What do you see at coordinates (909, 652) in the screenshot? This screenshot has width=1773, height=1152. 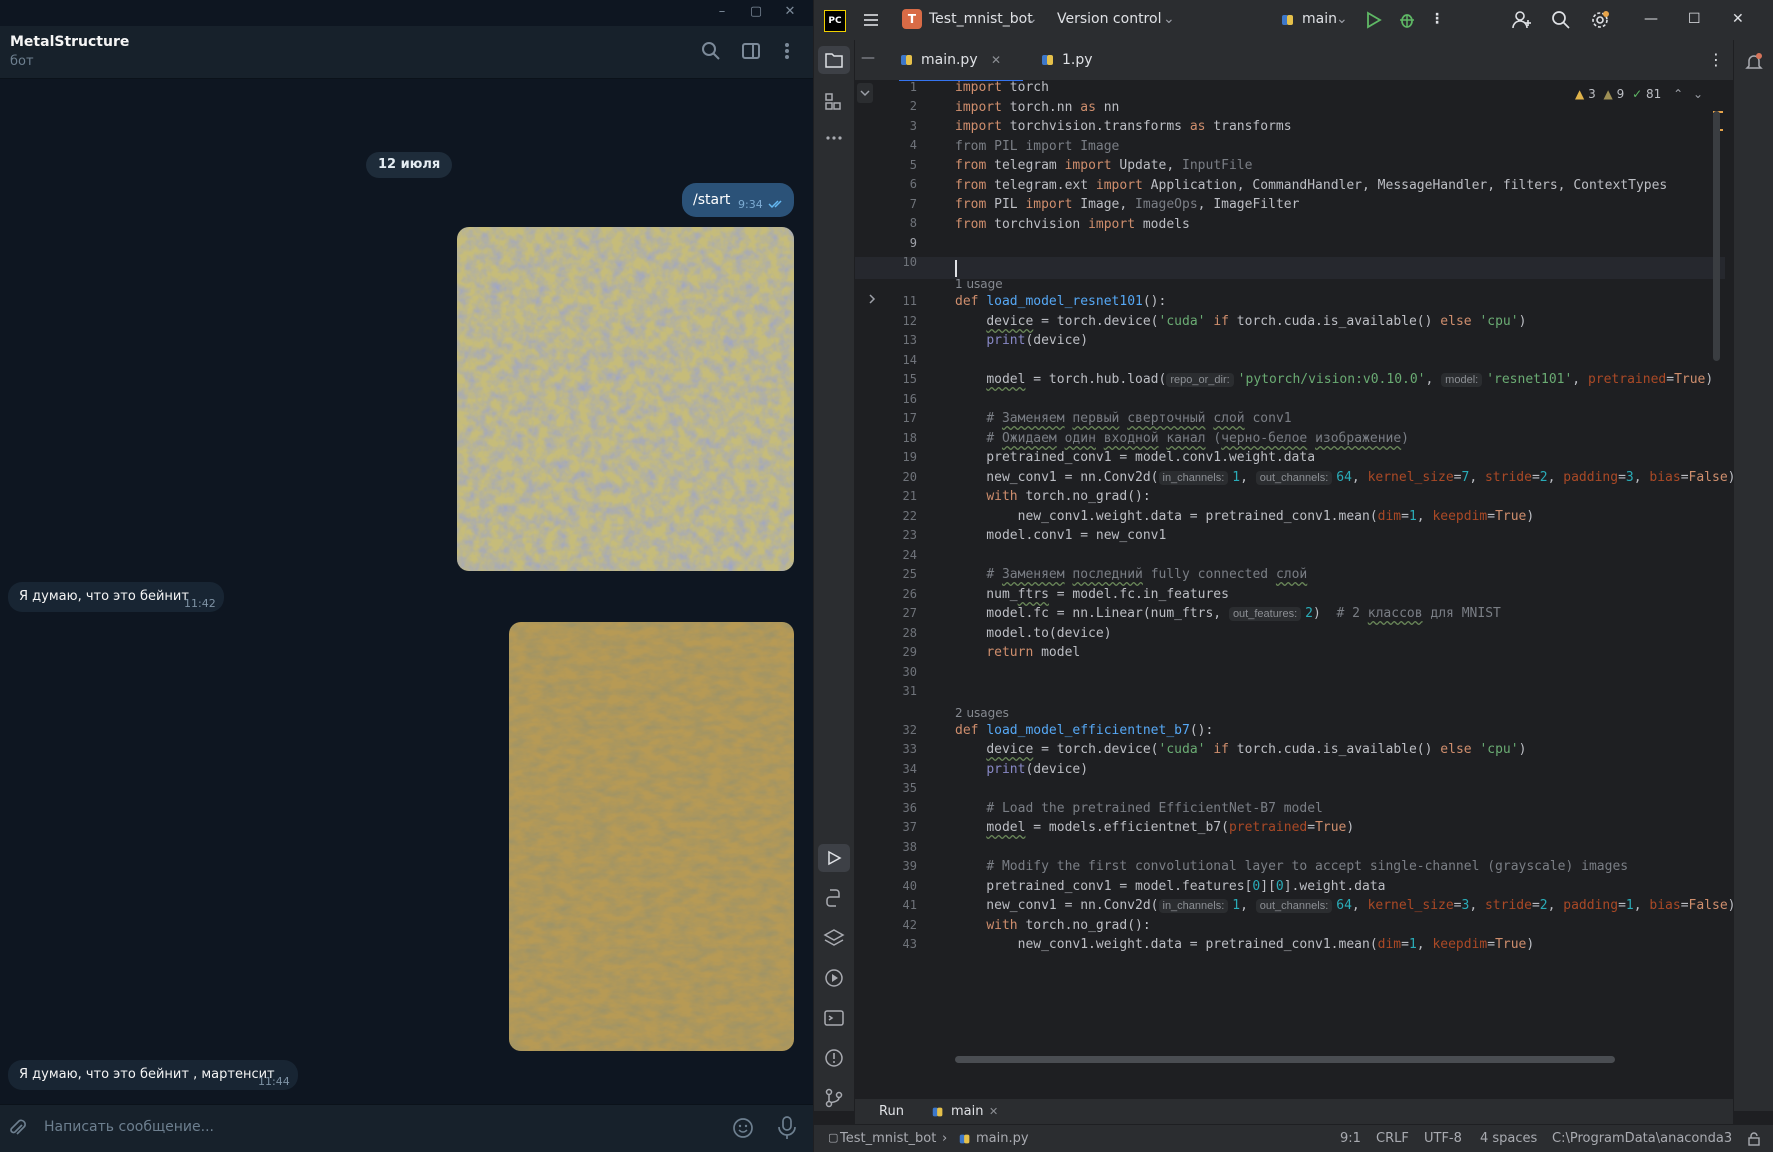 I see `line-number: 29` at bounding box center [909, 652].